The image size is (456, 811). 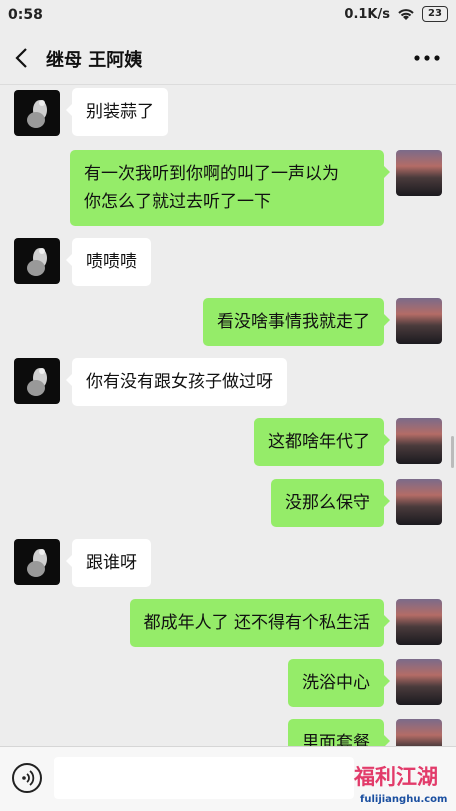 I want to click on message-bubble: 啧啧啧, so click(x=108, y=262).